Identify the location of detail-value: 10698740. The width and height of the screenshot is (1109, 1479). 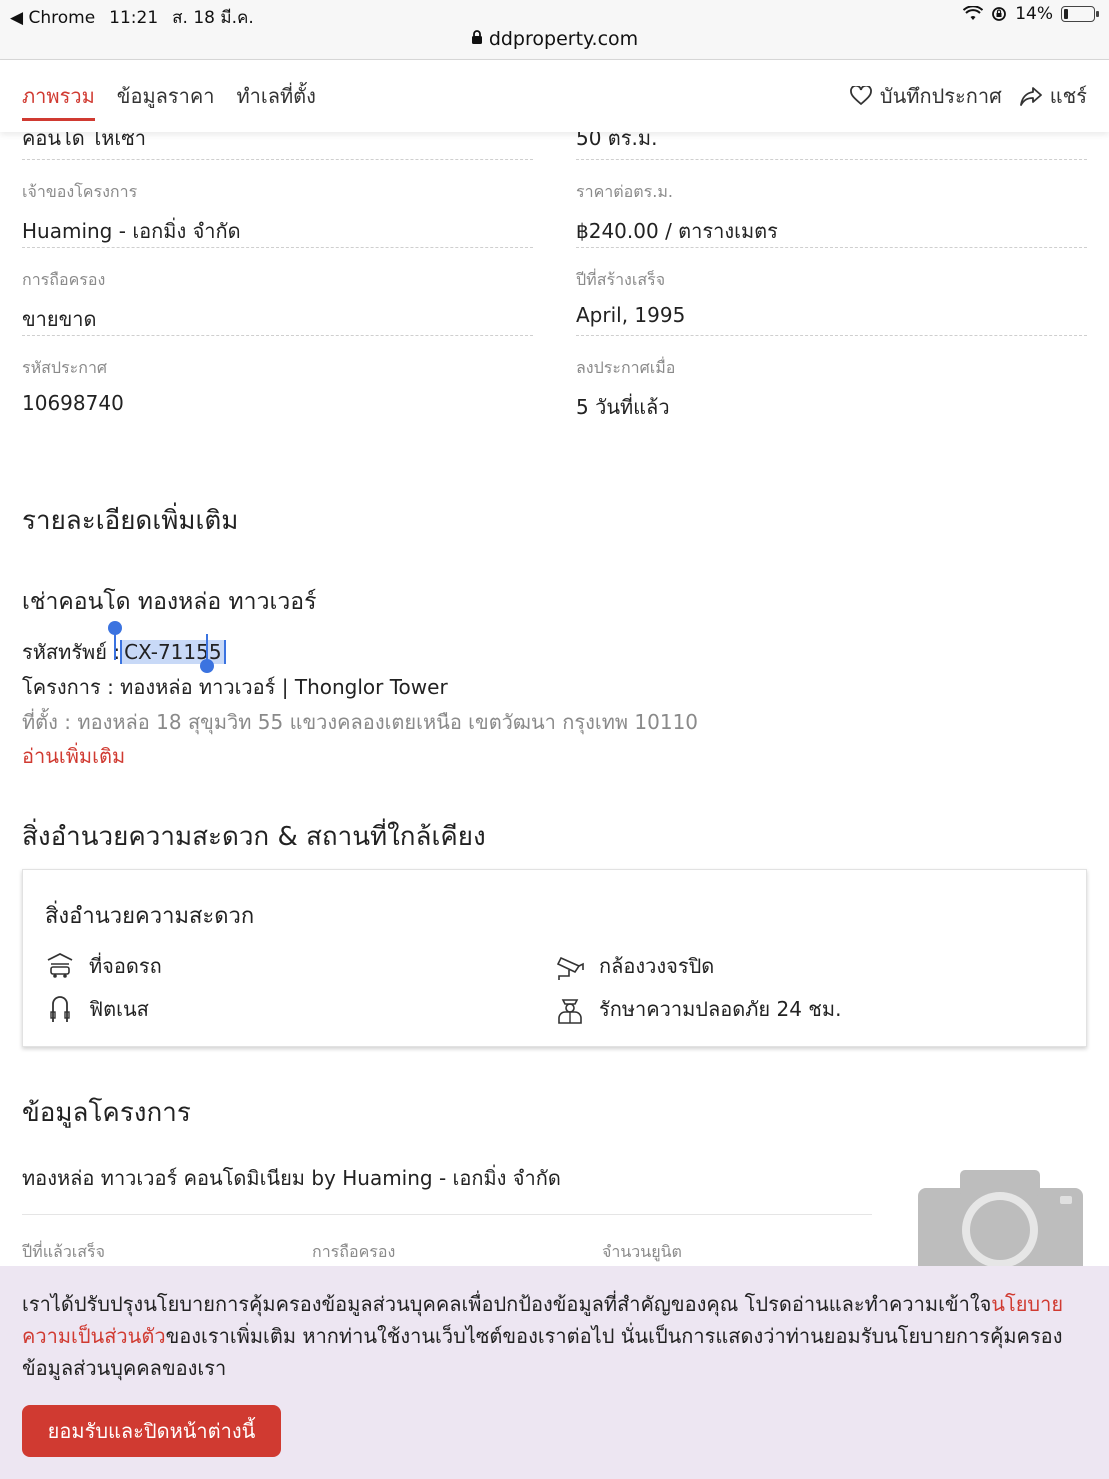
(73, 403).